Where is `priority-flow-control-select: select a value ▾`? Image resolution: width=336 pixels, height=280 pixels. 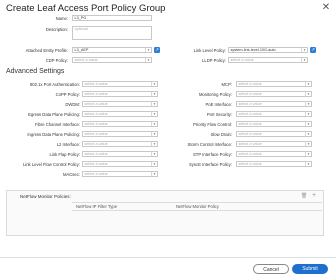
priority-flow-control-select: select a value ▾ is located at coordinates (274, 124).